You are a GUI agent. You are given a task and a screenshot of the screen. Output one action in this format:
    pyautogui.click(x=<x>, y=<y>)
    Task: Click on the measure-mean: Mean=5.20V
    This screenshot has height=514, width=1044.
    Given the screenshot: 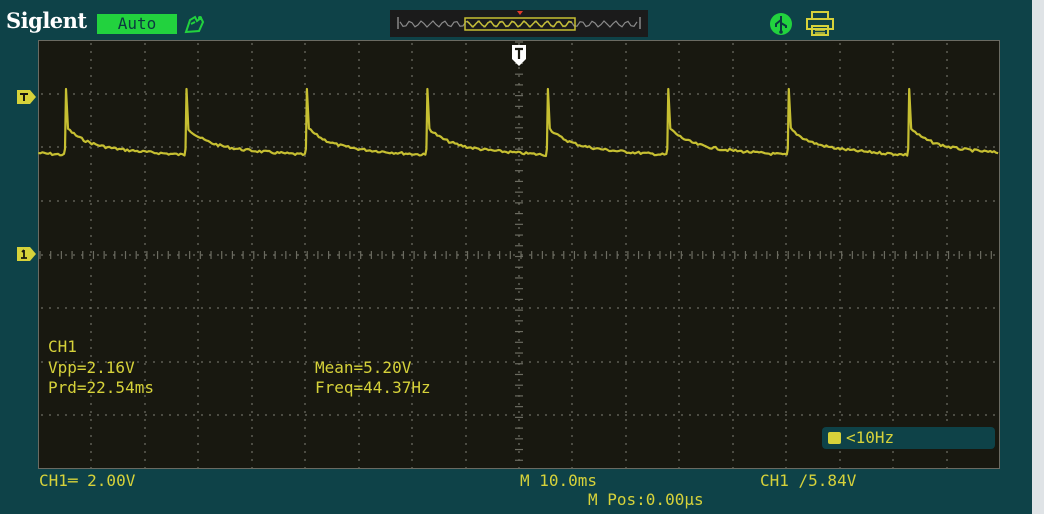 What is the action you would take?
    pyautogui.click(x=363, y=367)
    